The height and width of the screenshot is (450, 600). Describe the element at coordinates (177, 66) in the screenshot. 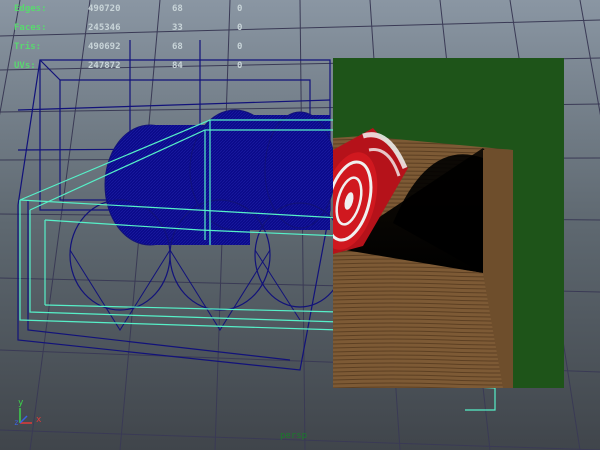

I see `hud-value: 84` at that location.